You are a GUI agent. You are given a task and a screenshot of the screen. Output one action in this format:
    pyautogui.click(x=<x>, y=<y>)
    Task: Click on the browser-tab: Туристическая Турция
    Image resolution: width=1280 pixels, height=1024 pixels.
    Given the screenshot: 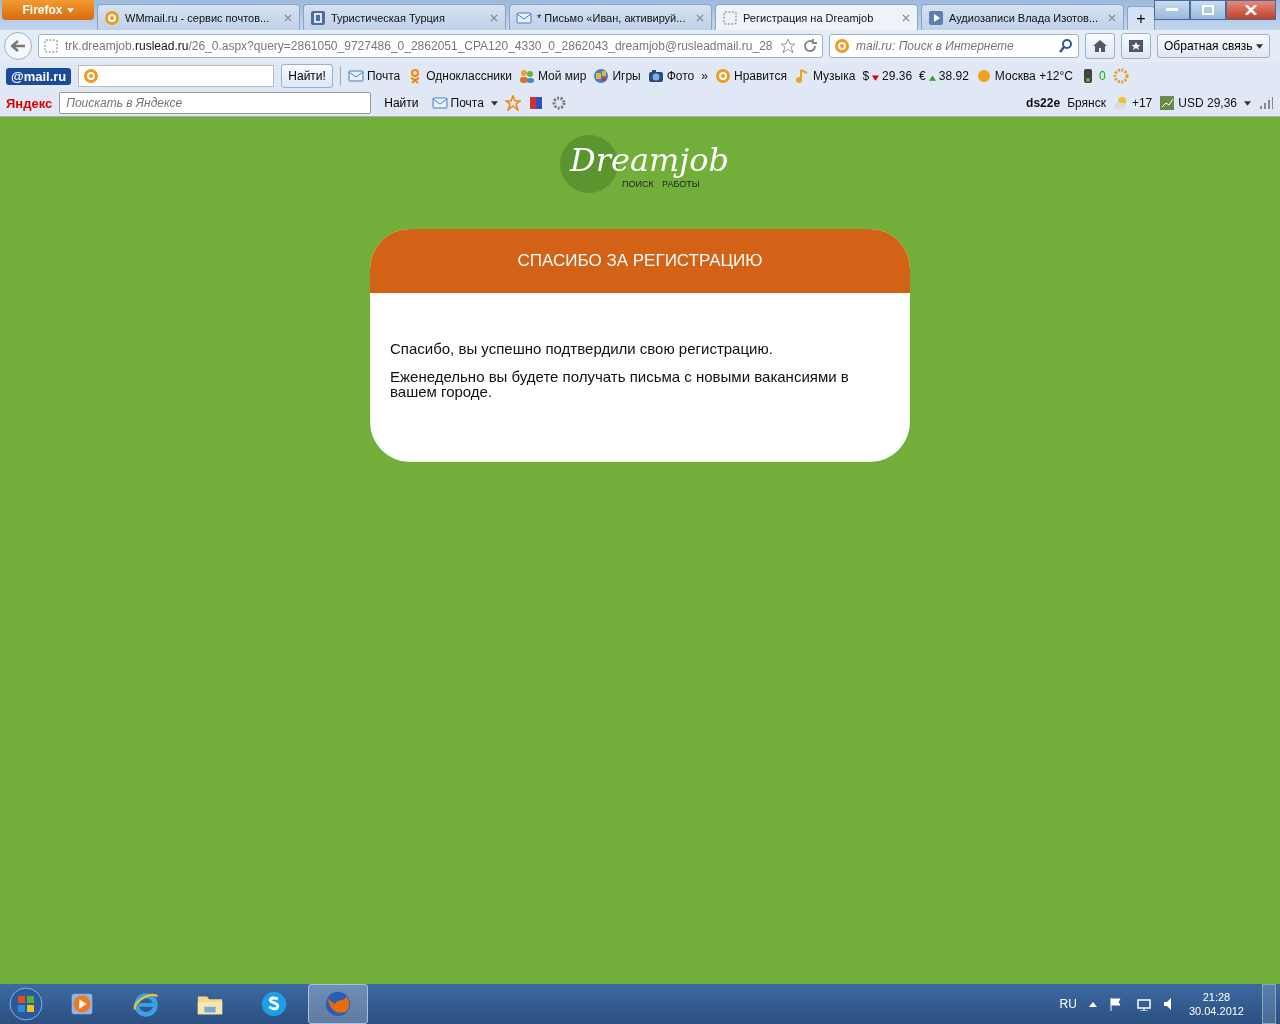 What is the action you would take?
    pyautogui.click(x=404, y=17)
    